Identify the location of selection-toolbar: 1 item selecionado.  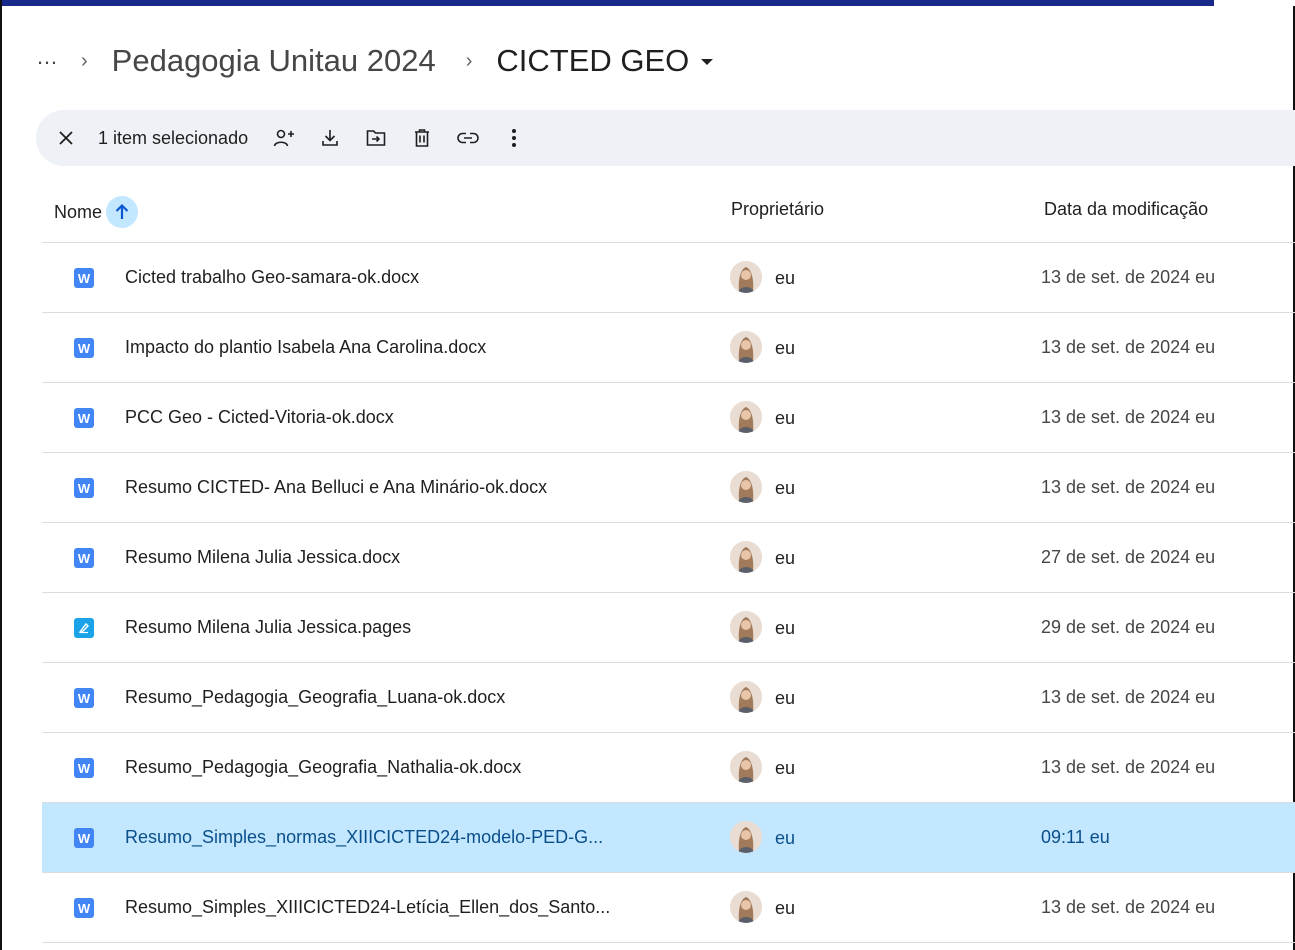
(665, 138).